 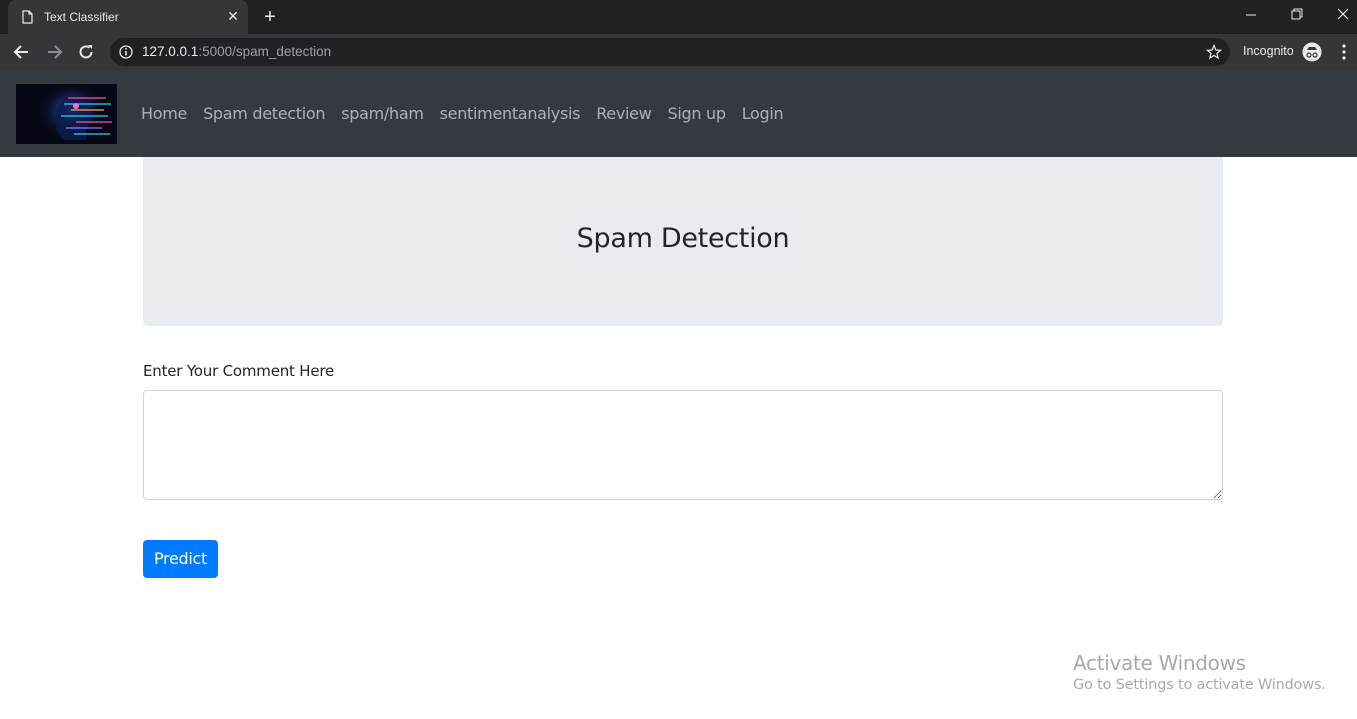 I want to click on comment-label: Enter Your Comment Here, so click(x=239, y=371).